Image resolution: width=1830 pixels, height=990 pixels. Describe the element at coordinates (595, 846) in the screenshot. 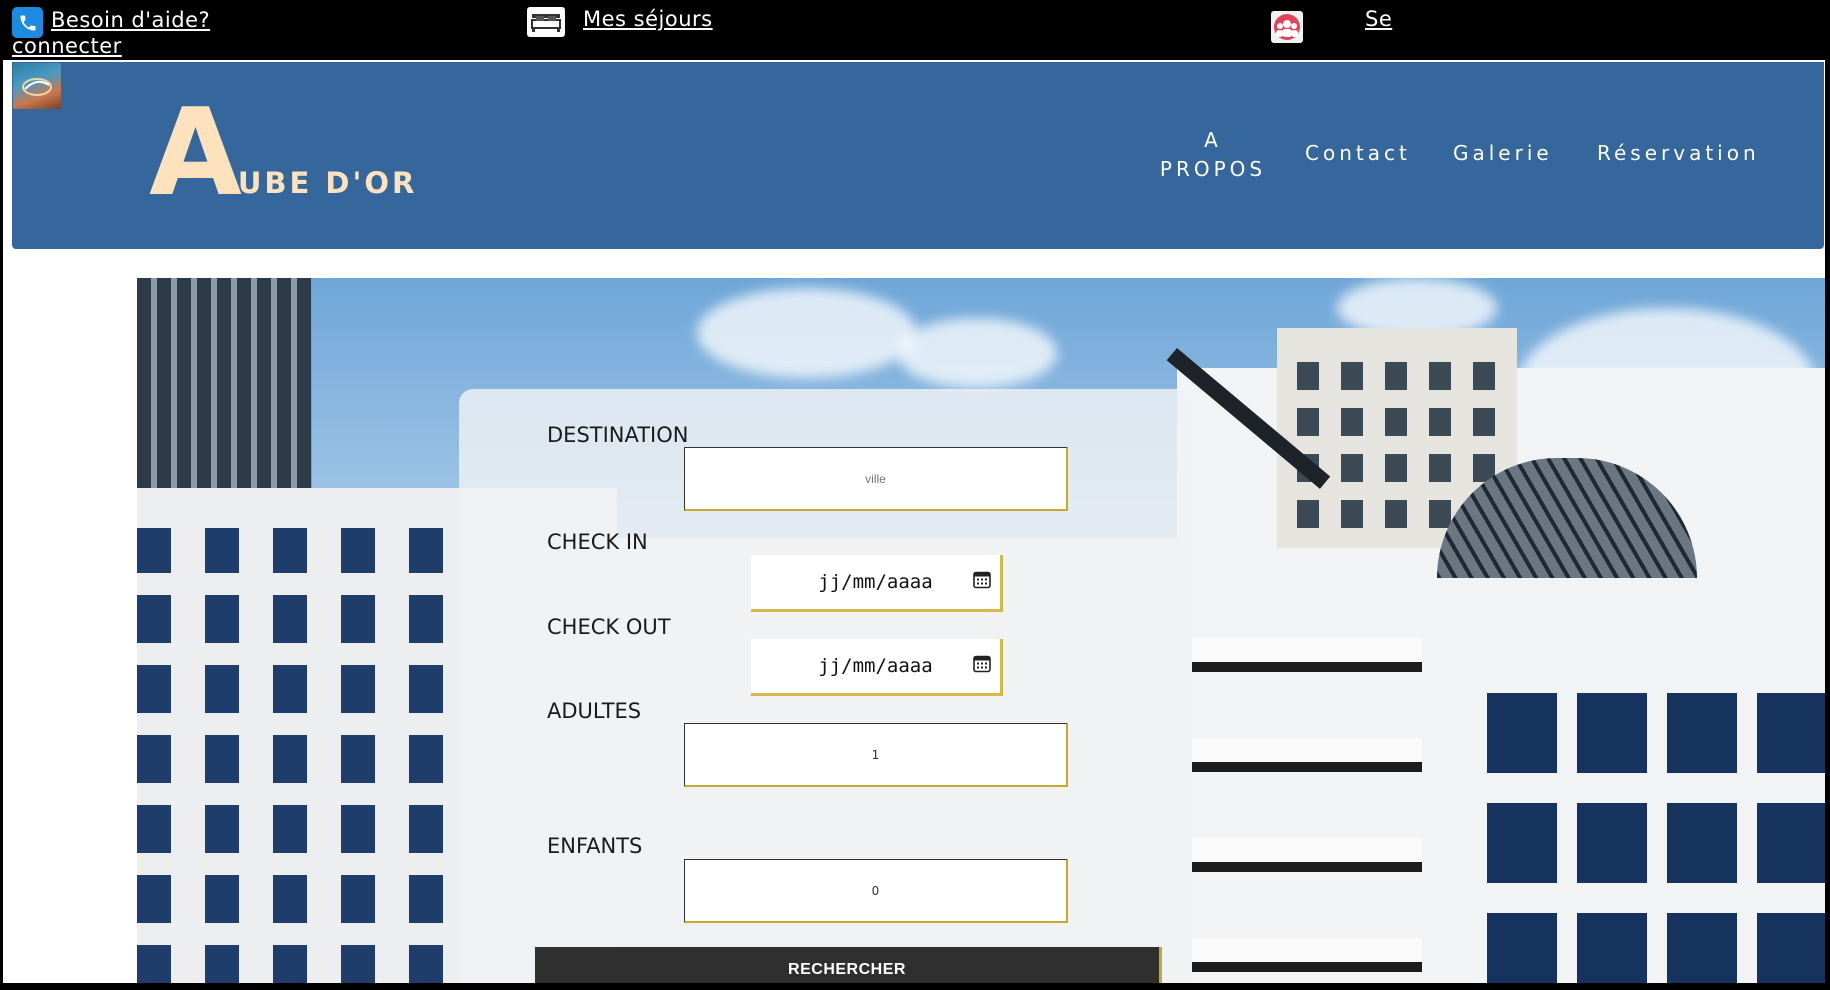

I see `children-label: ENFANTS` at that location.